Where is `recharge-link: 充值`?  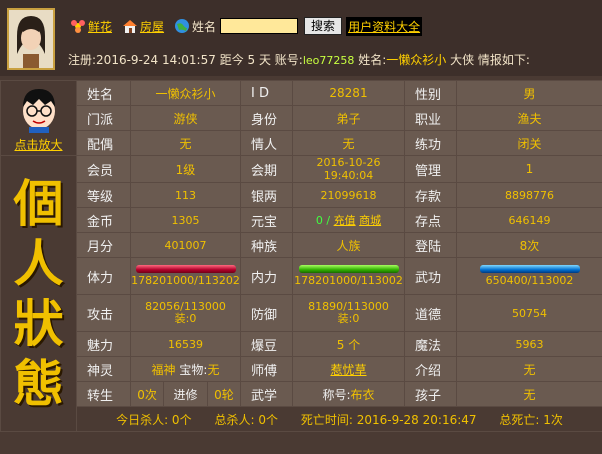 recharge-link: 充值 is located at coordinates (345, 220).